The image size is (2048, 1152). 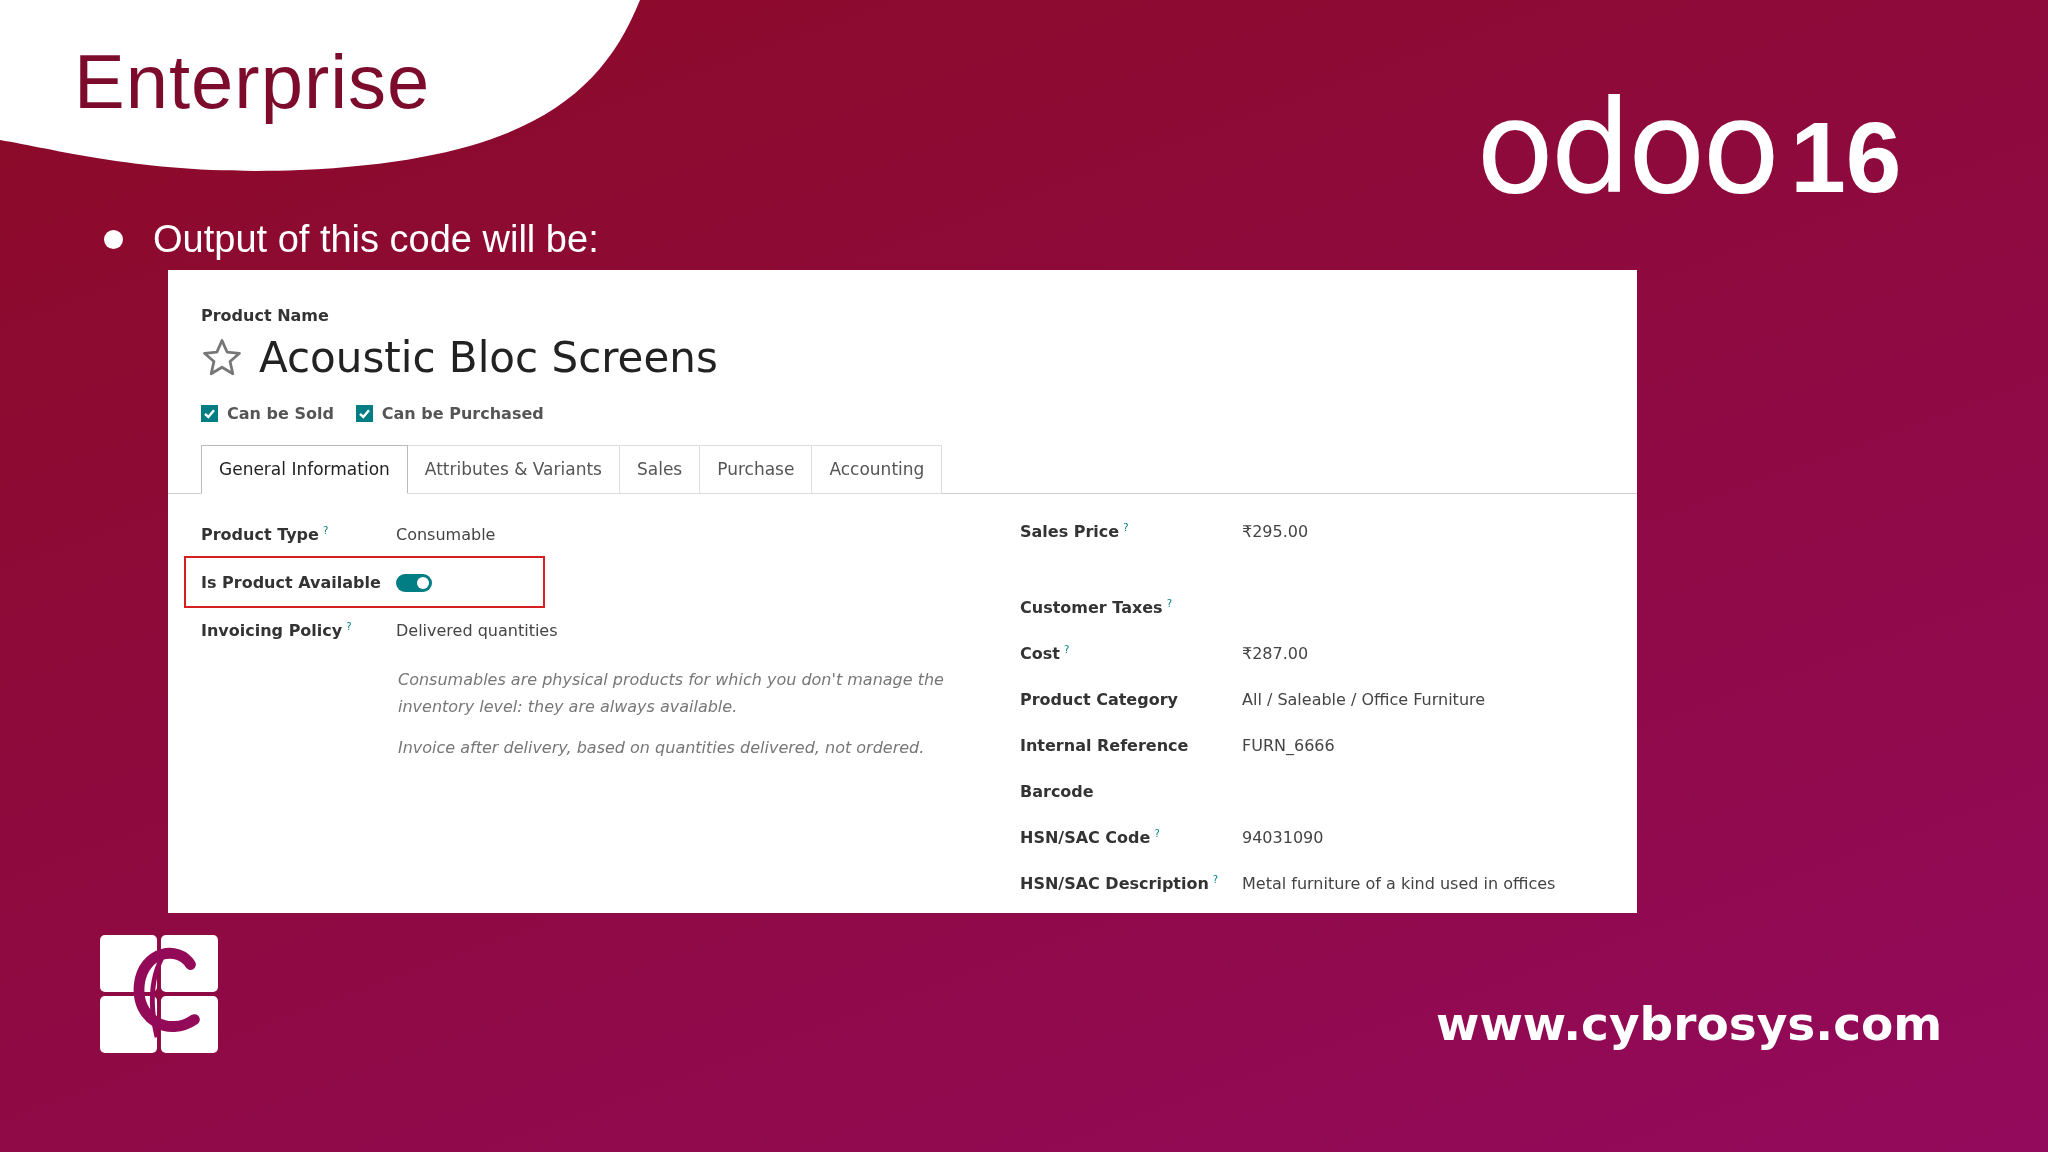 What do you see at coordinates (260, 534) in the screenshot?
I see `field-label: Product Type` at bounding box center [260, 534].